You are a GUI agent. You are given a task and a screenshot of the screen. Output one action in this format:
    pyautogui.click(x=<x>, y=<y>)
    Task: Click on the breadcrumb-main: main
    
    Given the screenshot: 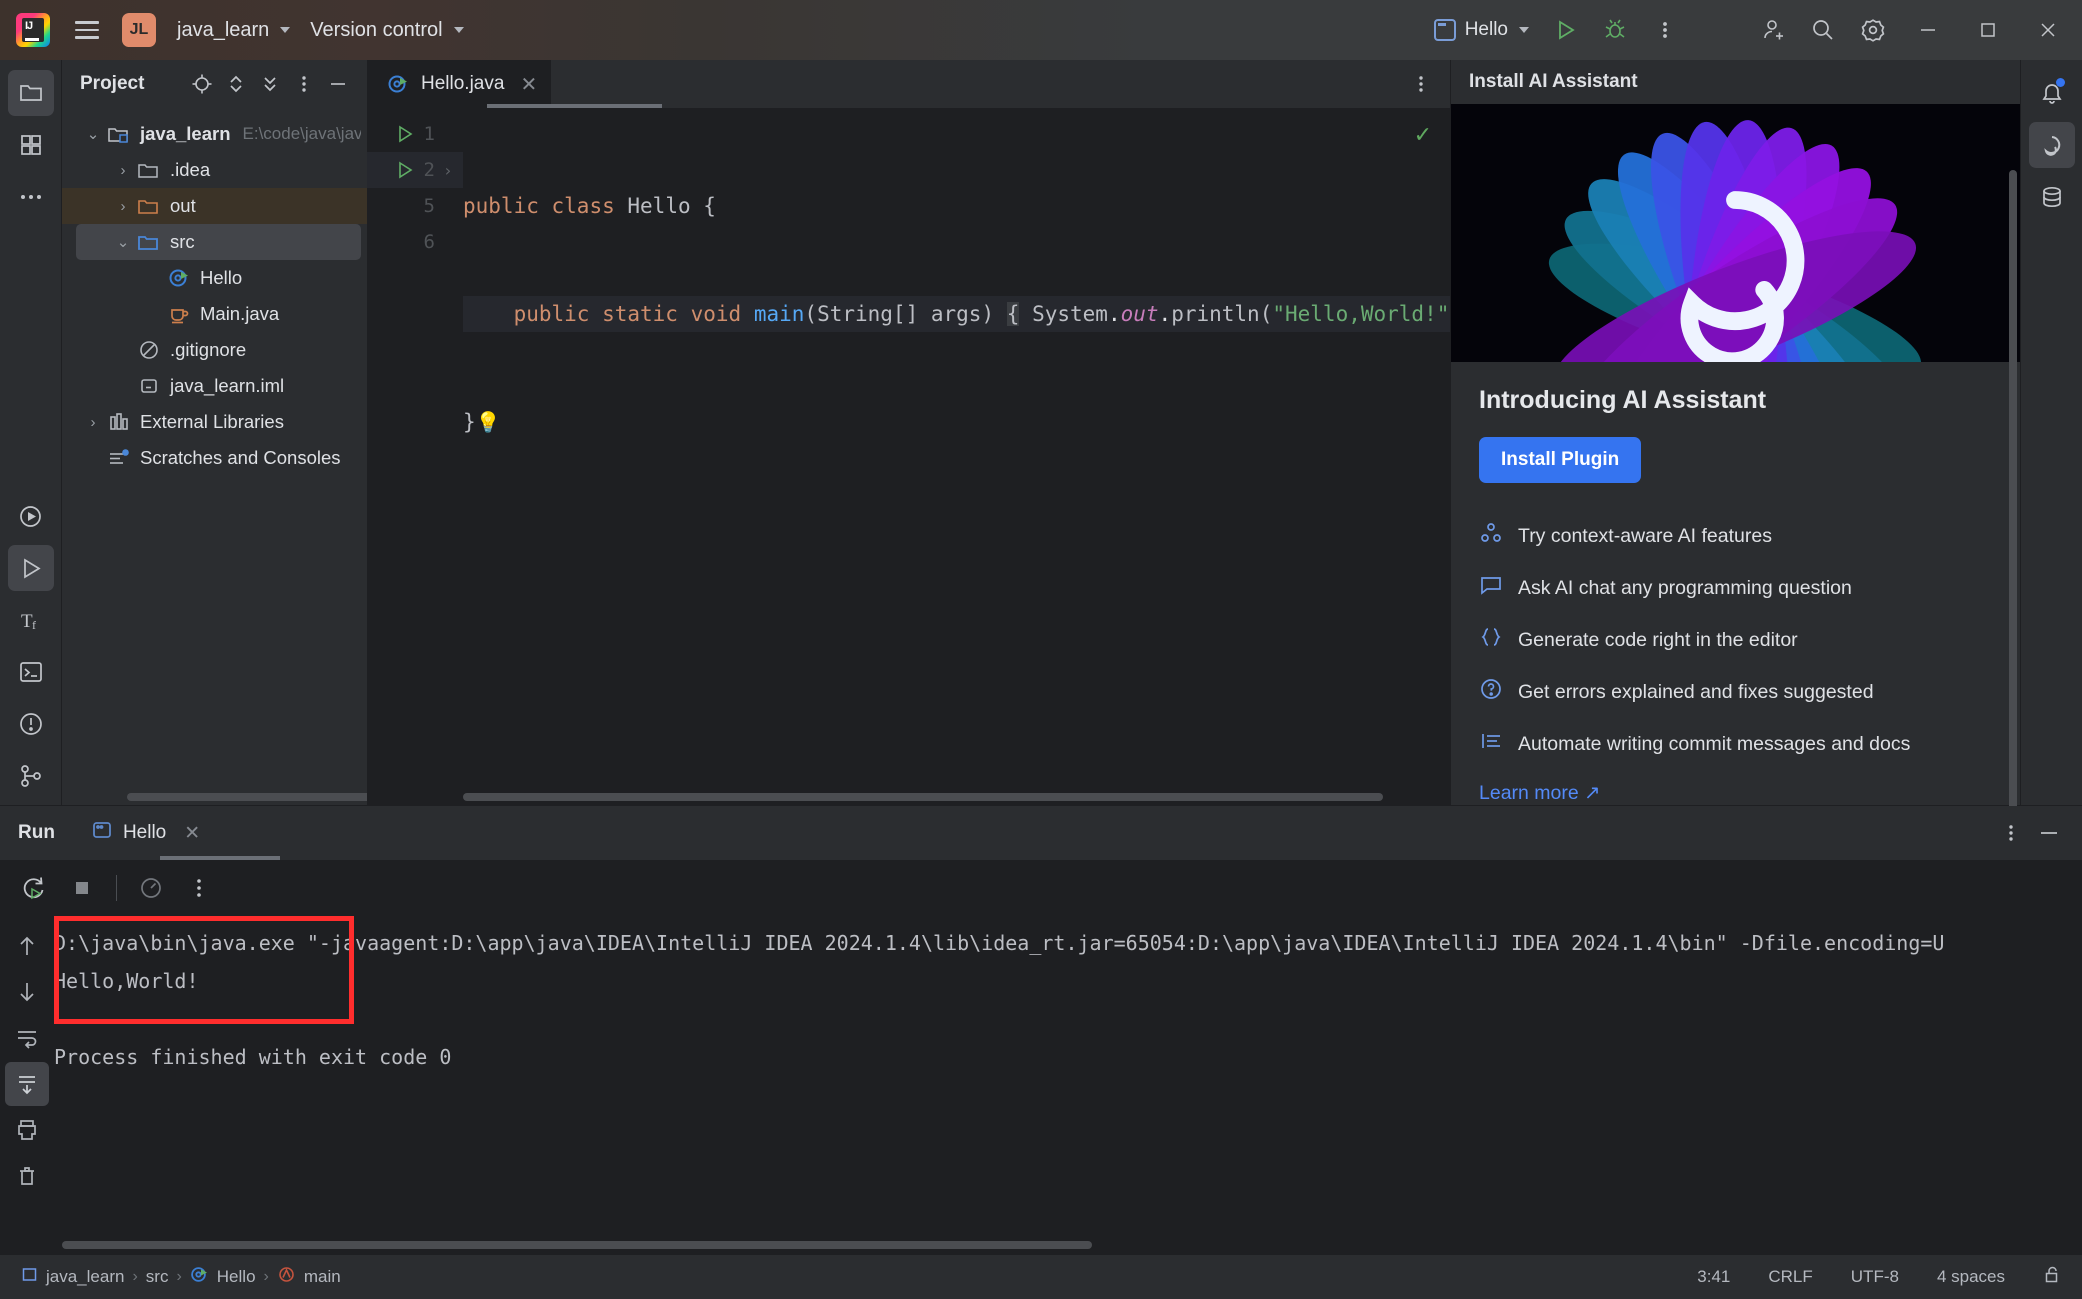 What is the action you would take?
    pyautogui.click(x=309, y=1277)
    